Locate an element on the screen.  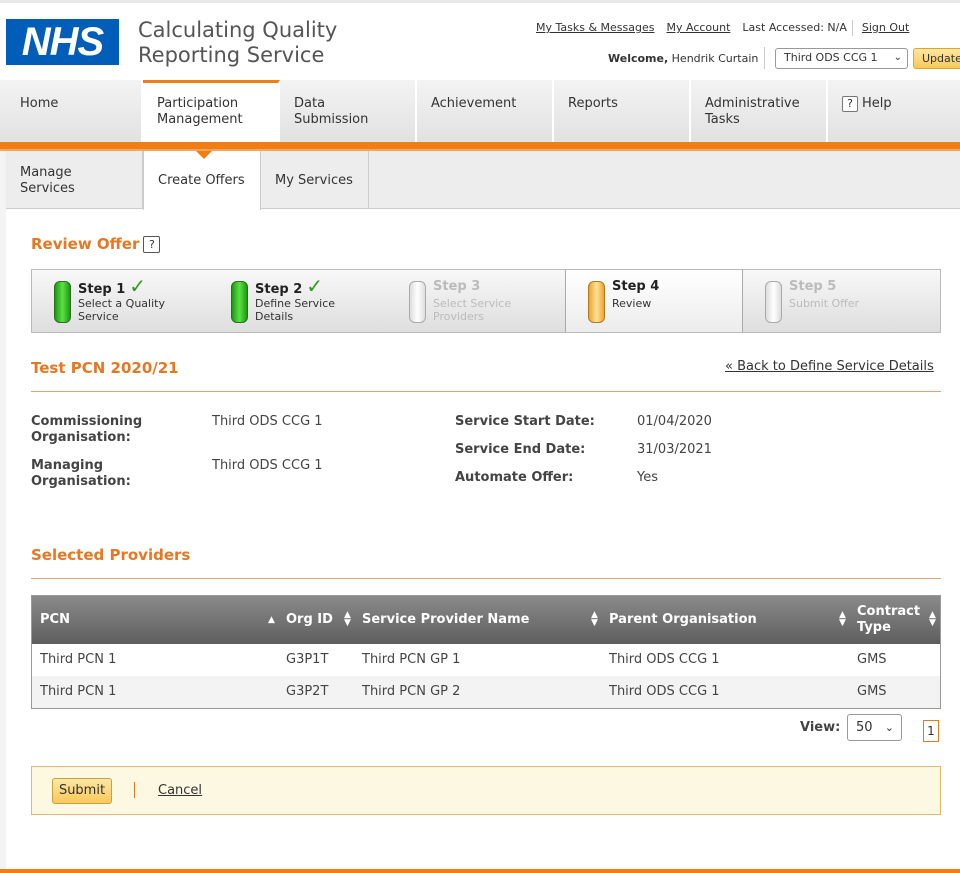
tab-achievement: Achievement is located at coordinates (485, 111).